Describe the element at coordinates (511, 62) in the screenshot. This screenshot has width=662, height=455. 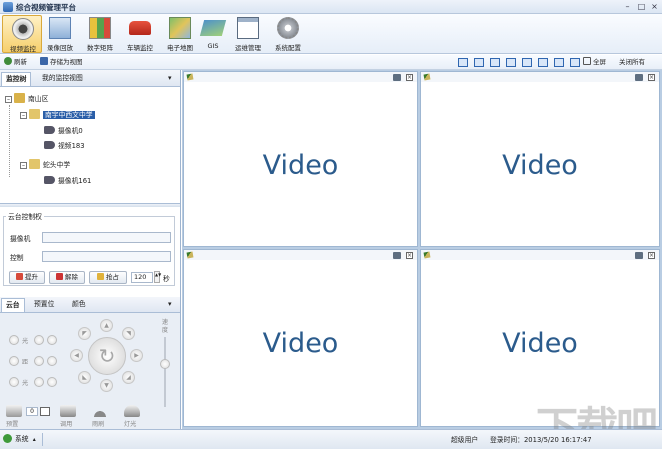
I see `layout-8-icon` at that location.